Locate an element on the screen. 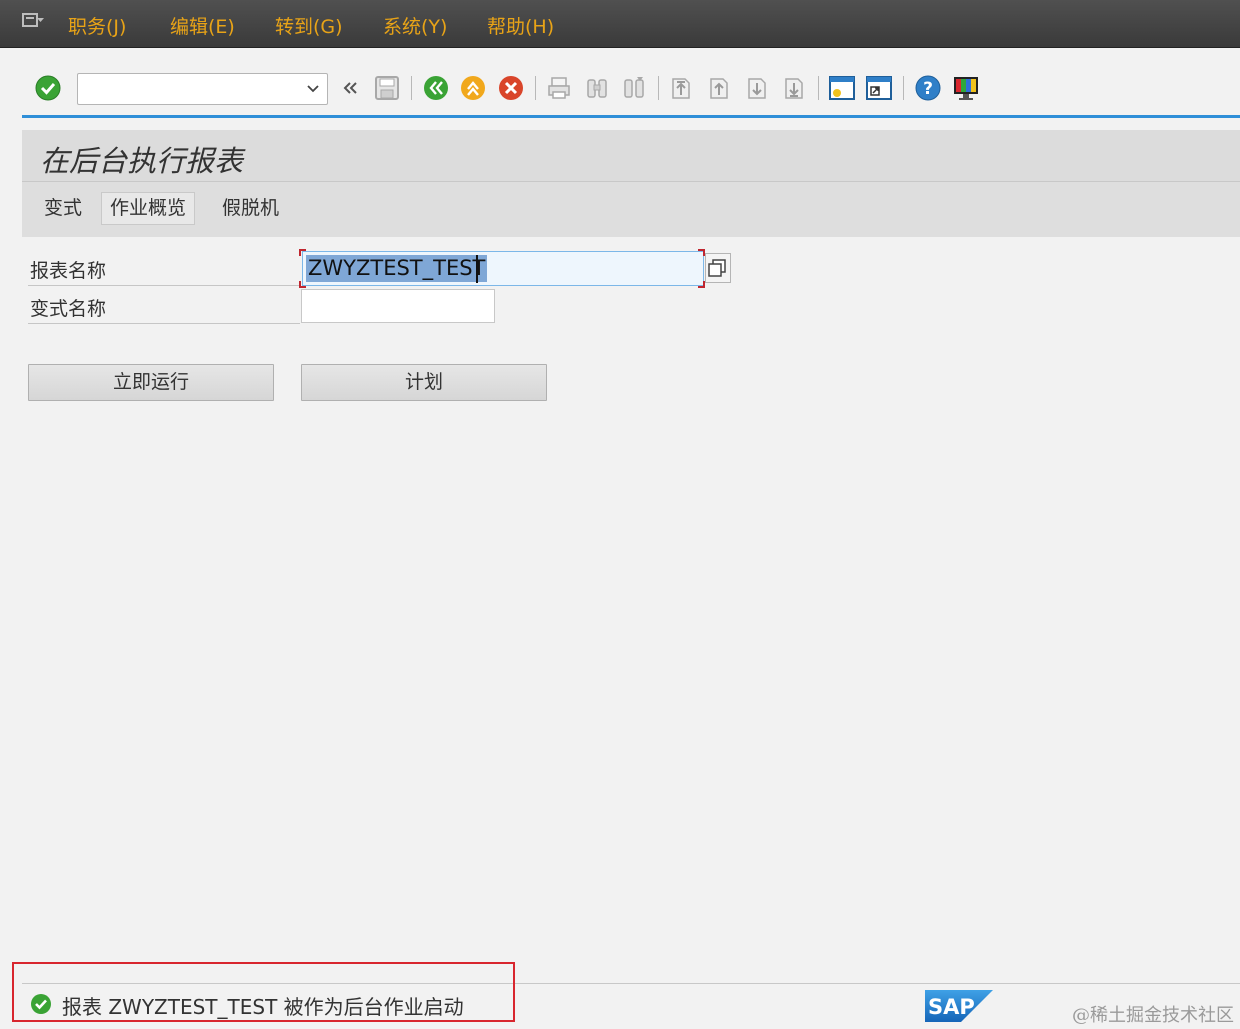  variant-name-input is located at coordinates (398, 306).